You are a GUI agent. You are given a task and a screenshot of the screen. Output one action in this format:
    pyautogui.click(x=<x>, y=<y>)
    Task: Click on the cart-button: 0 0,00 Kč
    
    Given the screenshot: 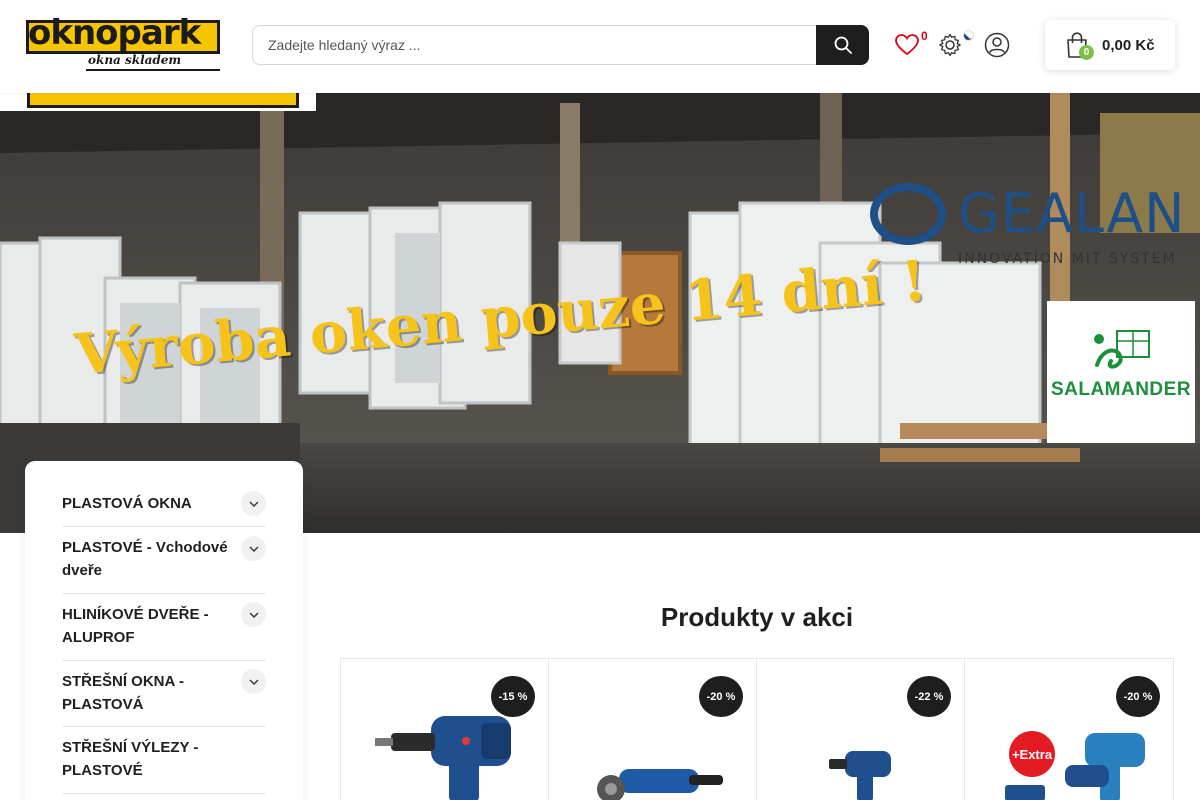 What is the action you would take?
    pyautogui.click(x=1110, y=45)
    